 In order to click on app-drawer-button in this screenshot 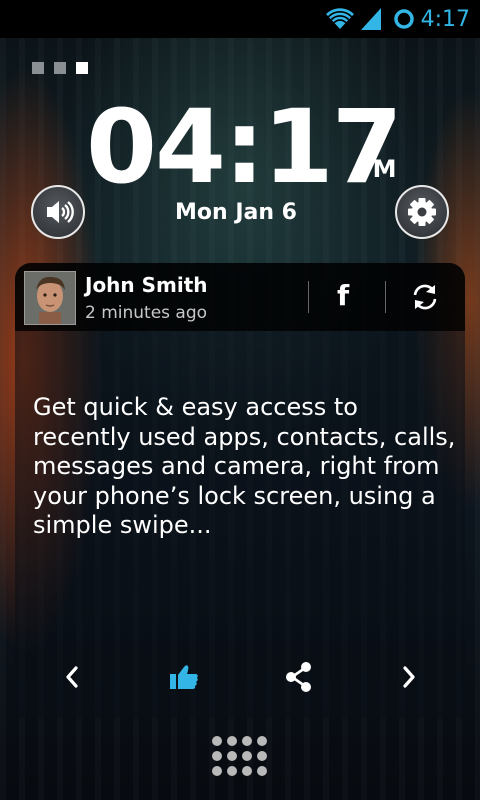, I will do `click(240, 758)`.